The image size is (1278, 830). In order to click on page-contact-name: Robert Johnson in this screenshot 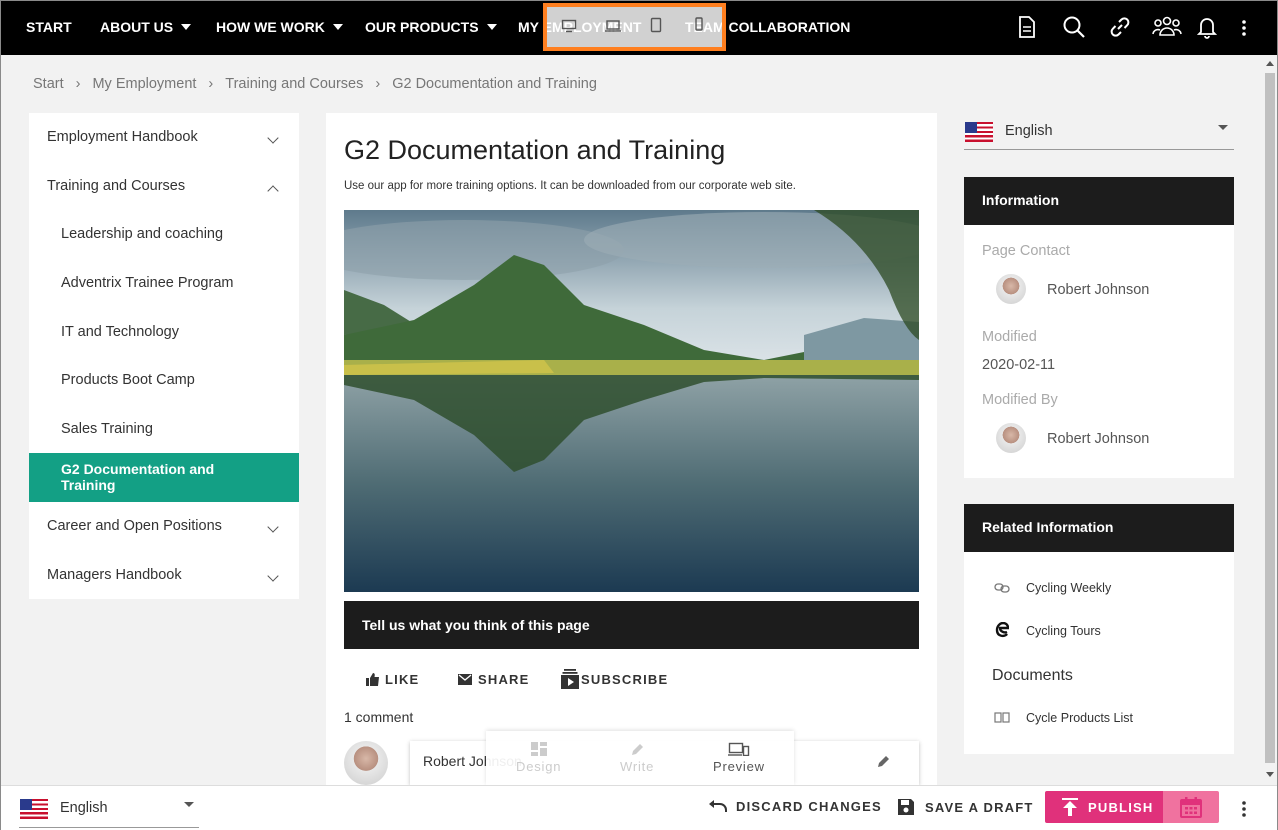, I will do `click(1098, 290)`.